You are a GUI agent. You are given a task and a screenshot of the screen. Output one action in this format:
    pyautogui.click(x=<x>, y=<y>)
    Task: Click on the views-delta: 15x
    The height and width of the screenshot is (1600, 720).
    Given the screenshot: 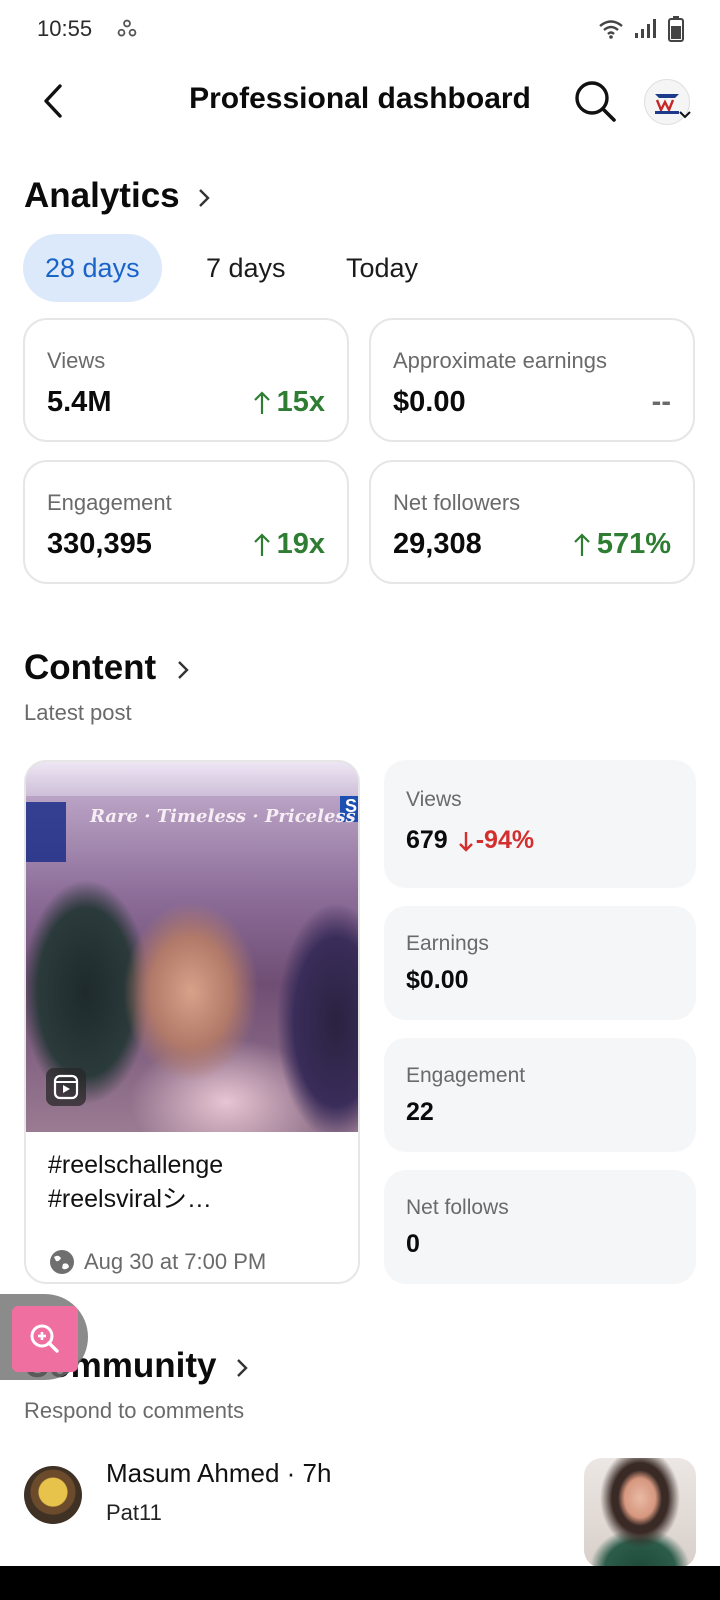 What is the action you would take?
    pyautogui.click(x=289, y=402)
    